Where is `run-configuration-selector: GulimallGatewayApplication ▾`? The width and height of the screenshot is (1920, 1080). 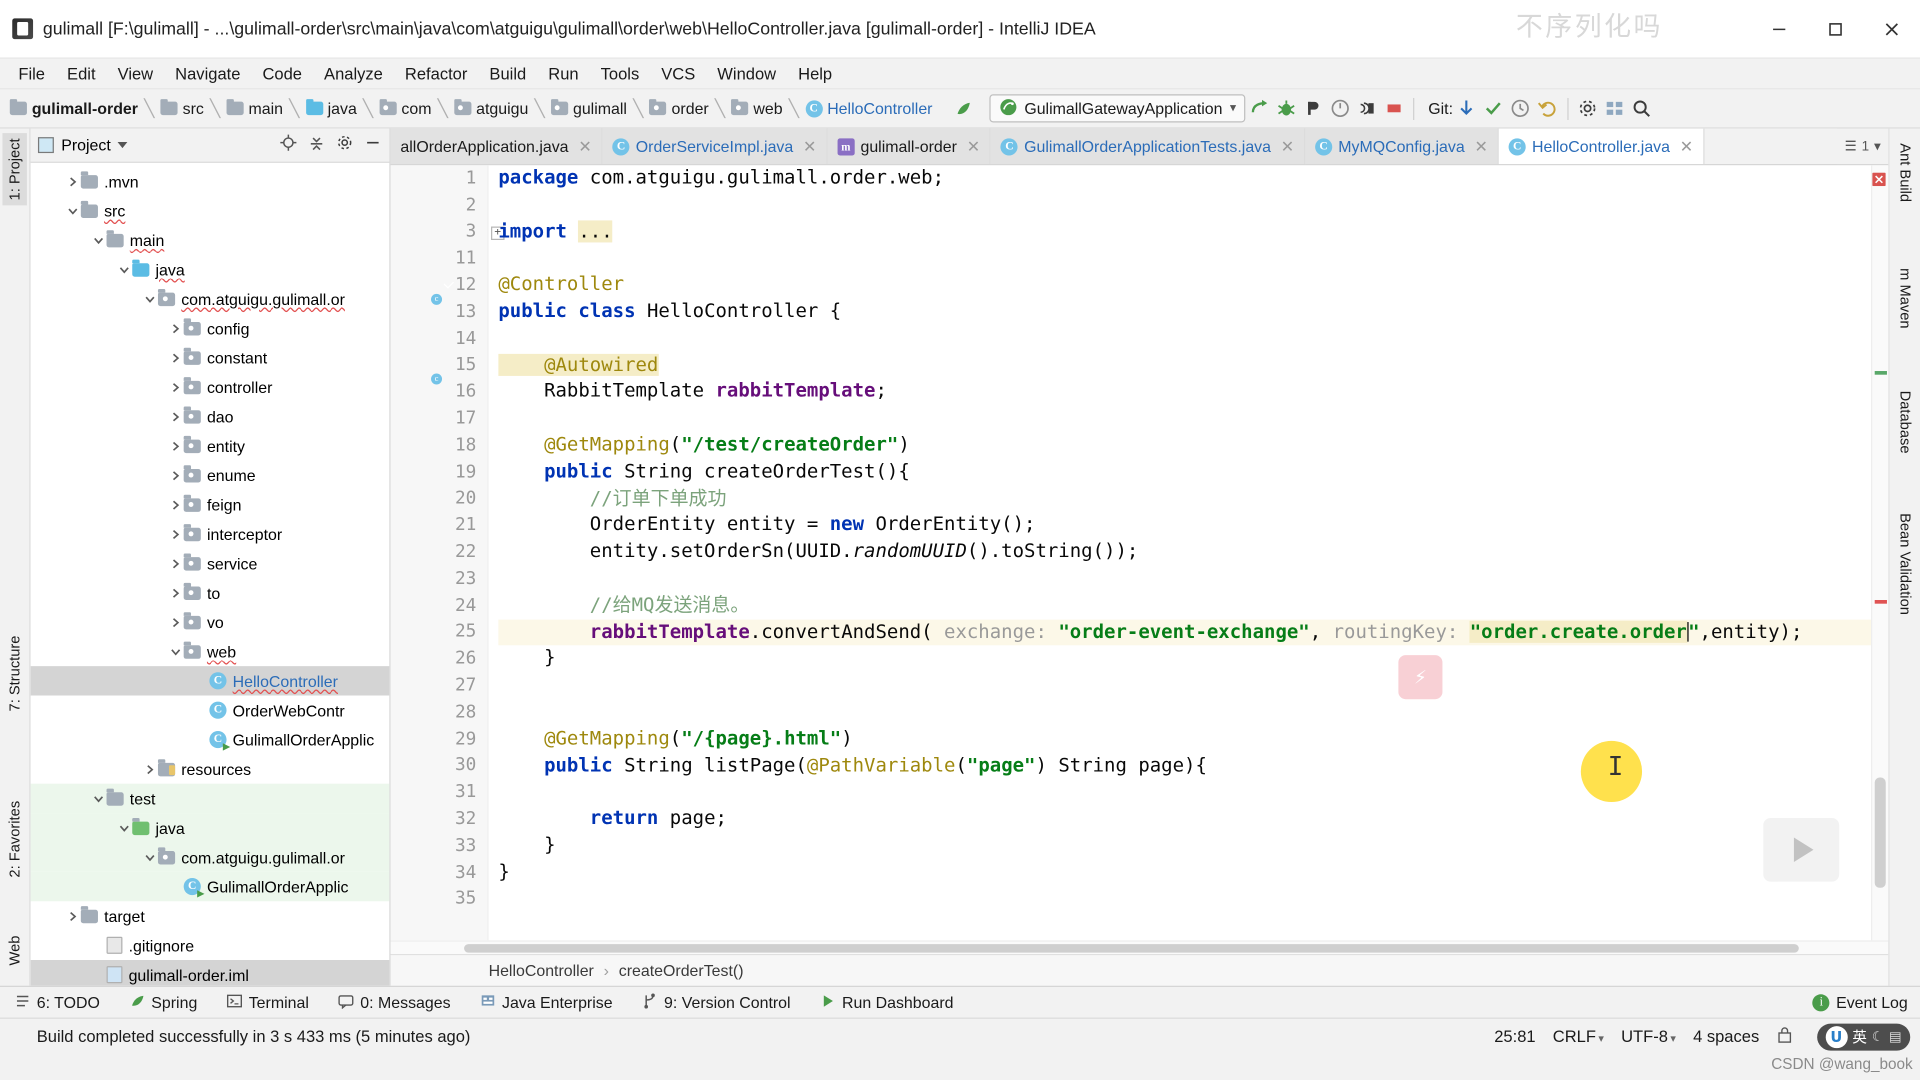 run-configuration-selector: GulimallGatewayApplication ▾ is located at coordinates (1117, 108).